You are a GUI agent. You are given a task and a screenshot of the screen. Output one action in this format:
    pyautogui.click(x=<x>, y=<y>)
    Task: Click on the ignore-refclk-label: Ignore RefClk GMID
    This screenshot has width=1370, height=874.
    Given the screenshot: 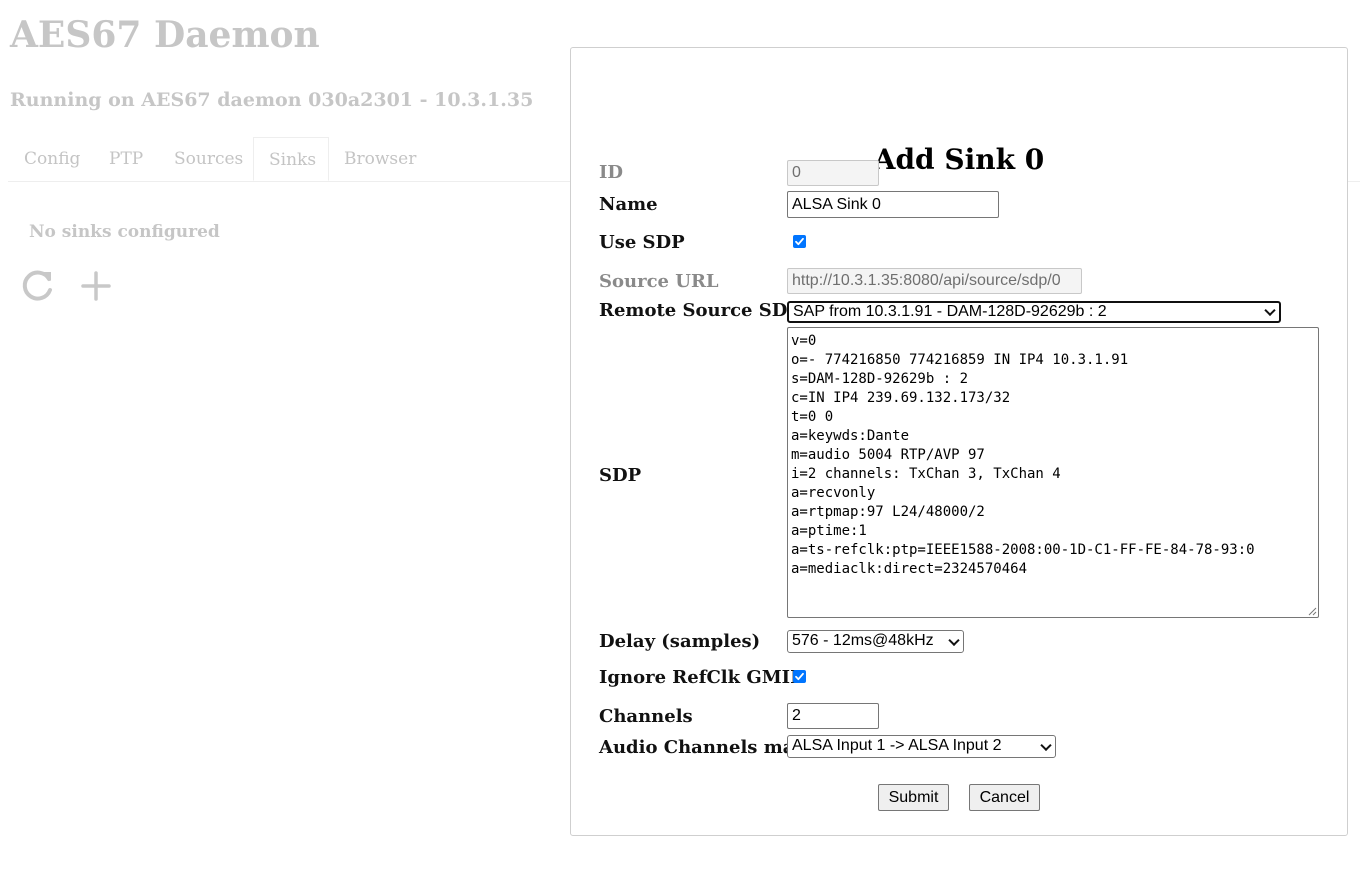 What is the action you would take?
    pyautogui.click(x=702, y=677)
    